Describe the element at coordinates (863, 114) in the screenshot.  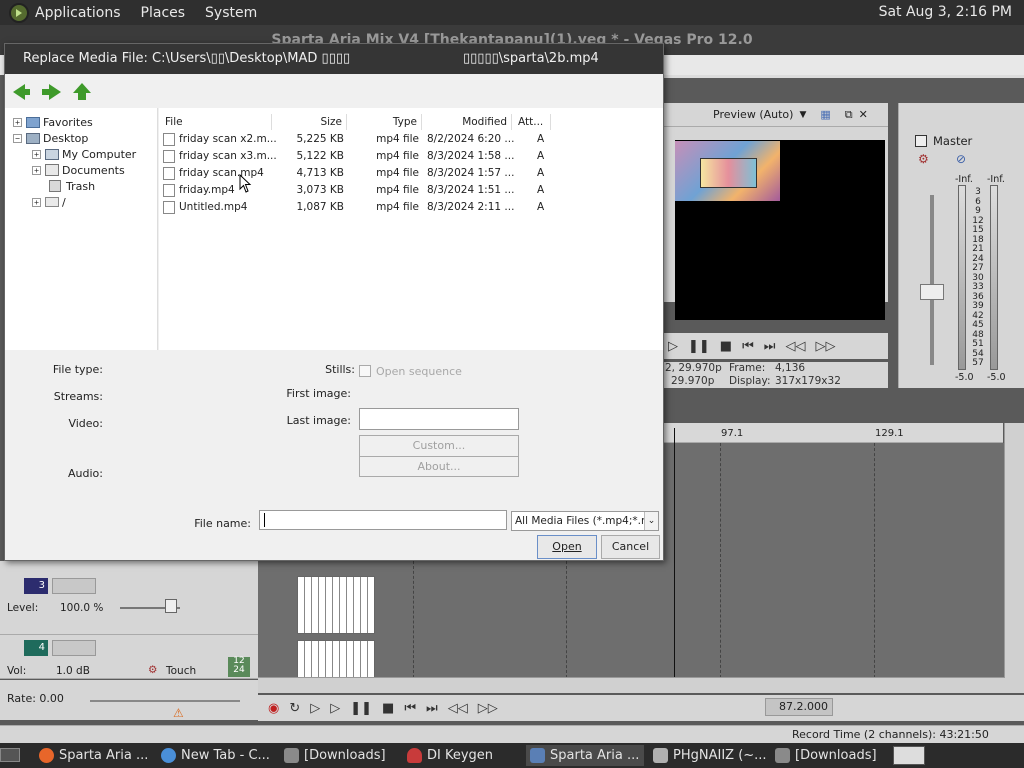
I see `close-icon: ✕` at that location.